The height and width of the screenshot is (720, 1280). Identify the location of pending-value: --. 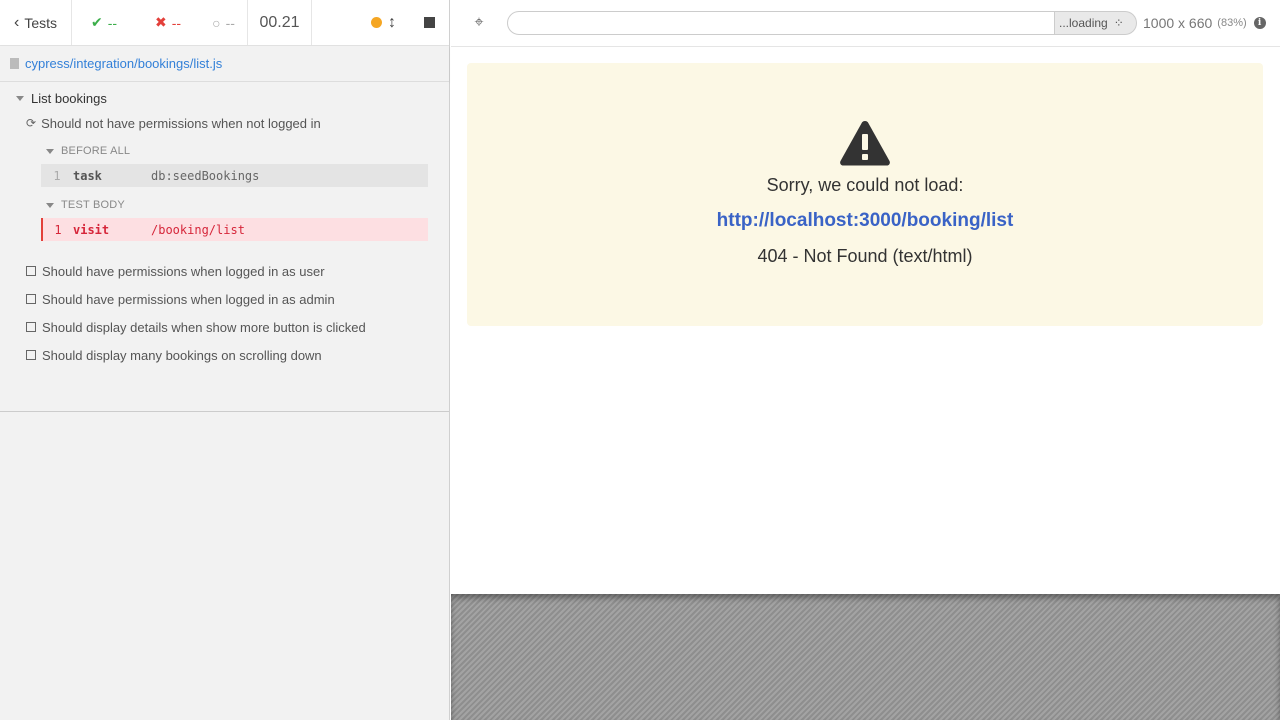
(230, 22).